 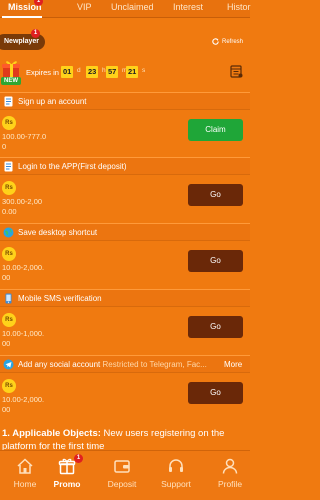 I want to click on task-title: Mobile SMS verification, so click(x=60, y=298).